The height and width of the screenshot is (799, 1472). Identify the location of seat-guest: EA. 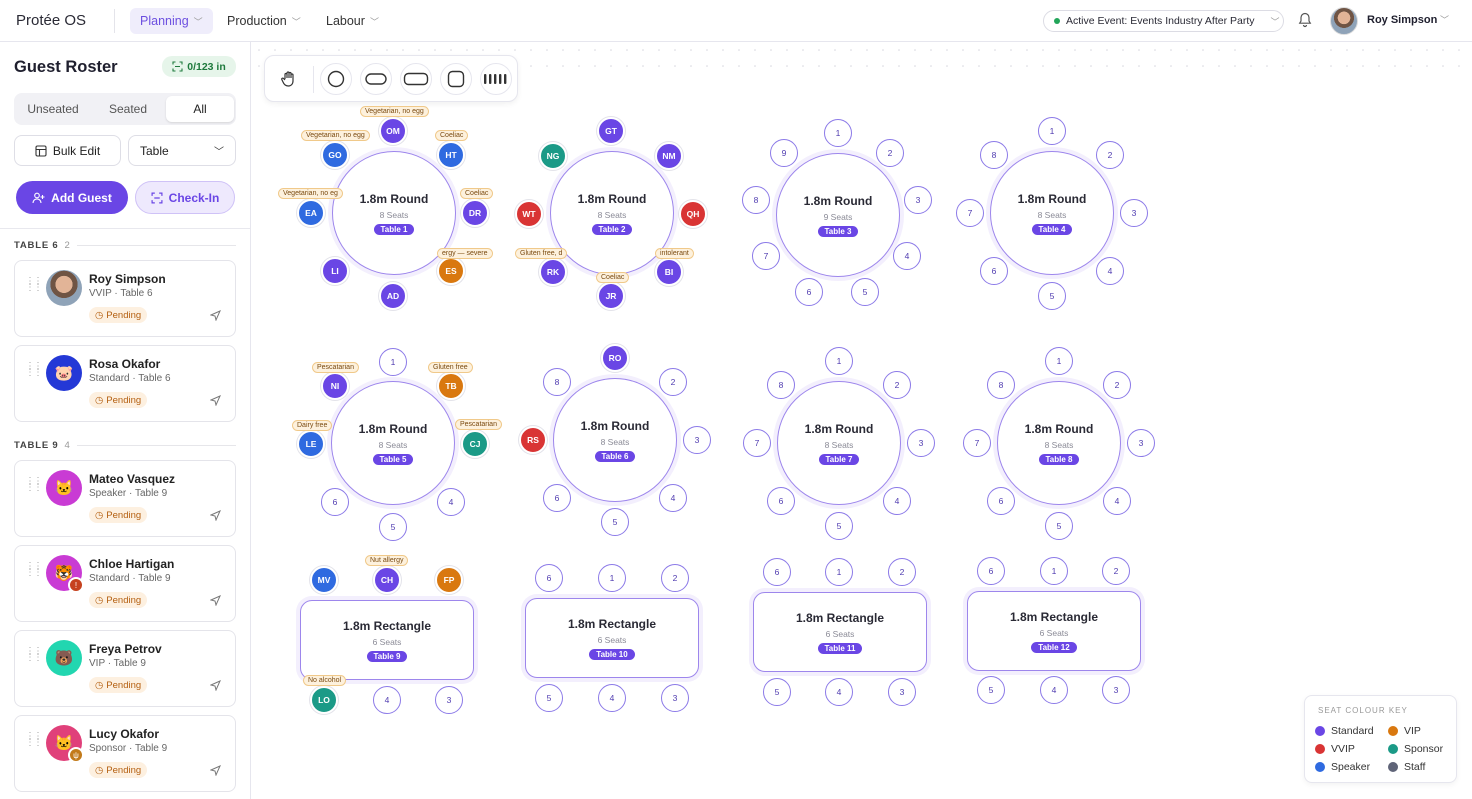
(311, 213).